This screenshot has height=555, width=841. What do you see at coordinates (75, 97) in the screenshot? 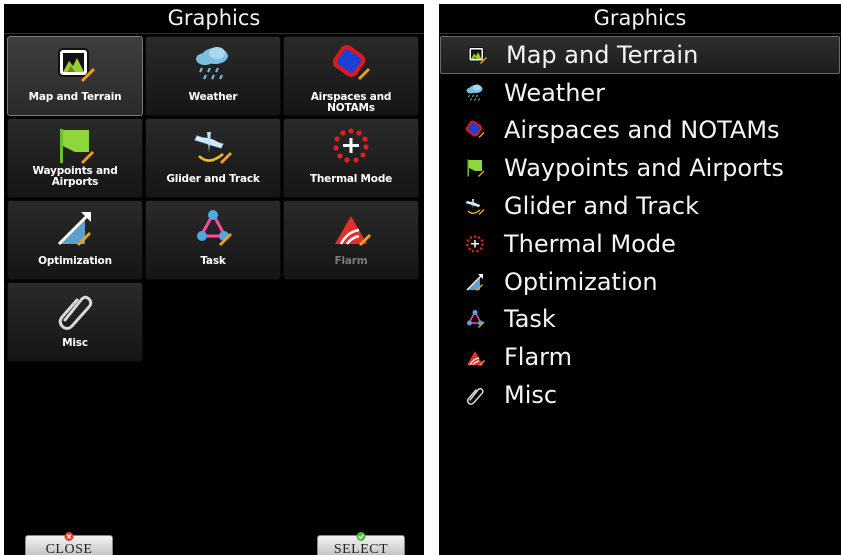
I see `tile-label: Map and Terrain` at bounding box center [75, 97].